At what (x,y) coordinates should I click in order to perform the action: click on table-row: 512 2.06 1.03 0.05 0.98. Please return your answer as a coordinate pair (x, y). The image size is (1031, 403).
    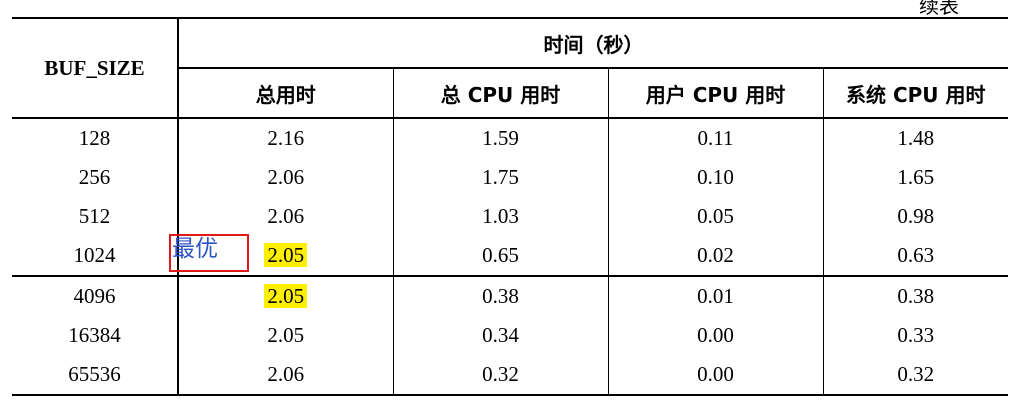
    Looking at the image, I should click on (510, 216).